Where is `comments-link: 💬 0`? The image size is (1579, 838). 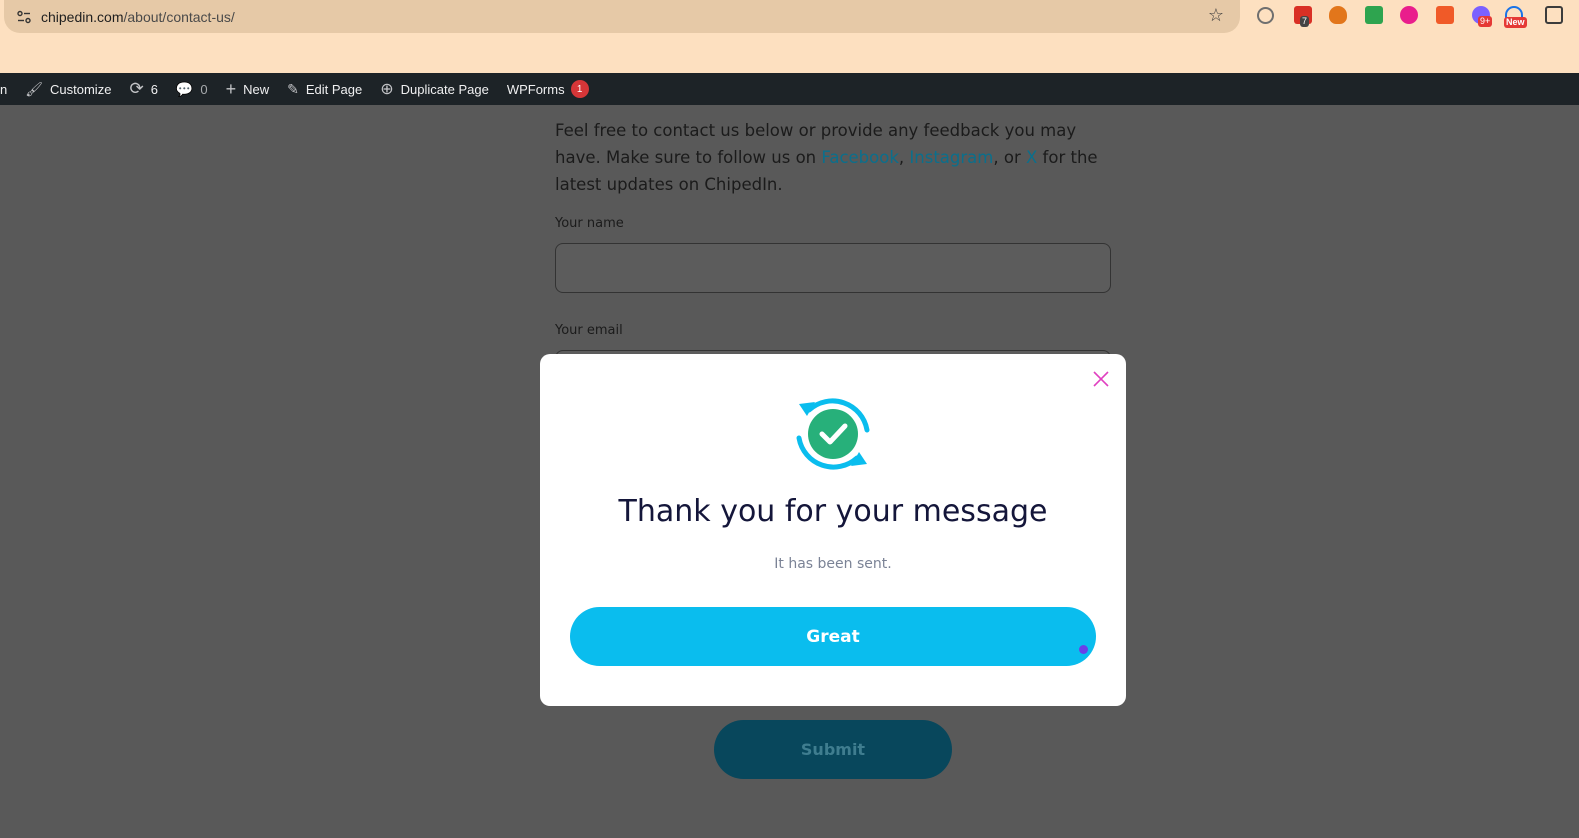 comments-link: 💬 0 is located at coordinates (192, 89).